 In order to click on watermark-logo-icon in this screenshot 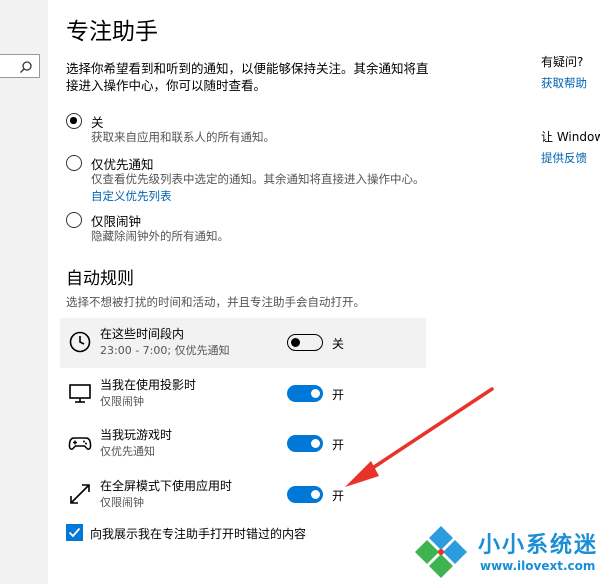, I will do `click(441, 553)`.